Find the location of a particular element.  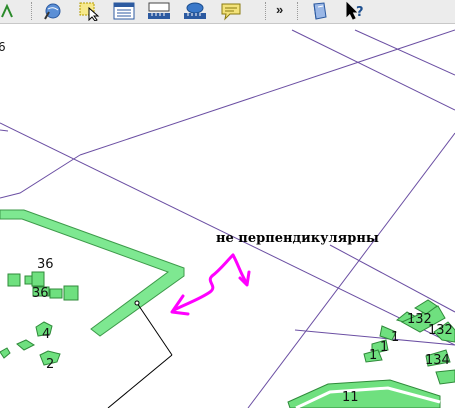

road-polygon is located at coordinates (92, 273).